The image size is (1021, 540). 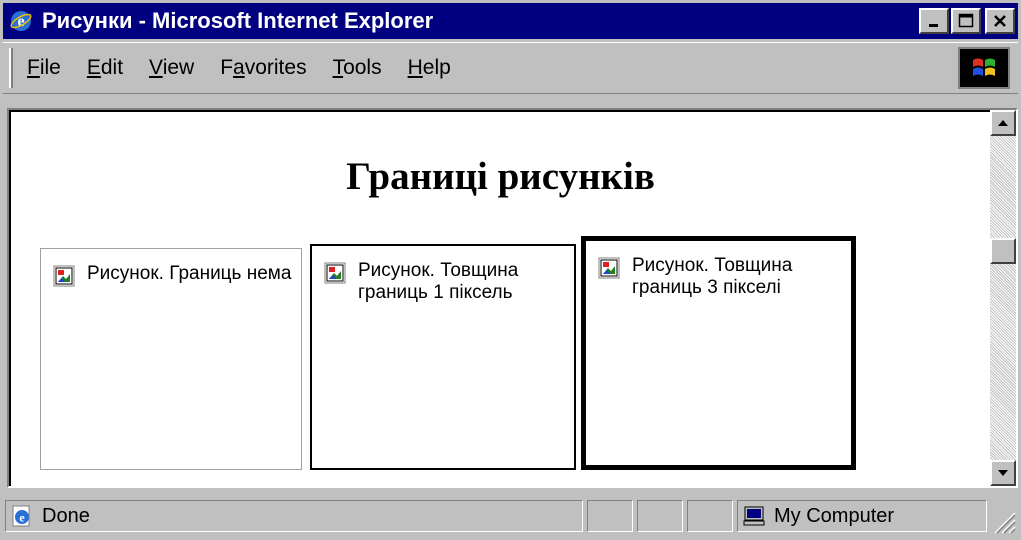 I want to click on arrow-down-icon, so click(x=1003, y=473).